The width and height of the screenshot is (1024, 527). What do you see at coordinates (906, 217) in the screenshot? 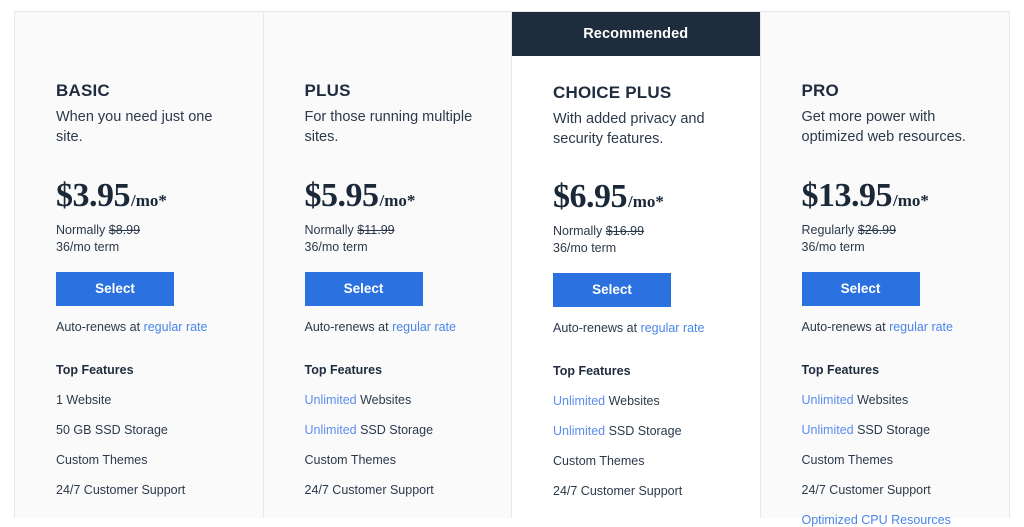
I see `price-block: $13.95/mo* Regularly $26.99 36/mo term` at bounding box center [906, 217].